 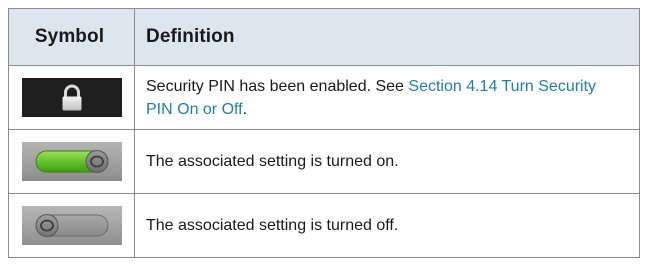 I want to click on definition-suffix: ., so click(x=245, y=109).